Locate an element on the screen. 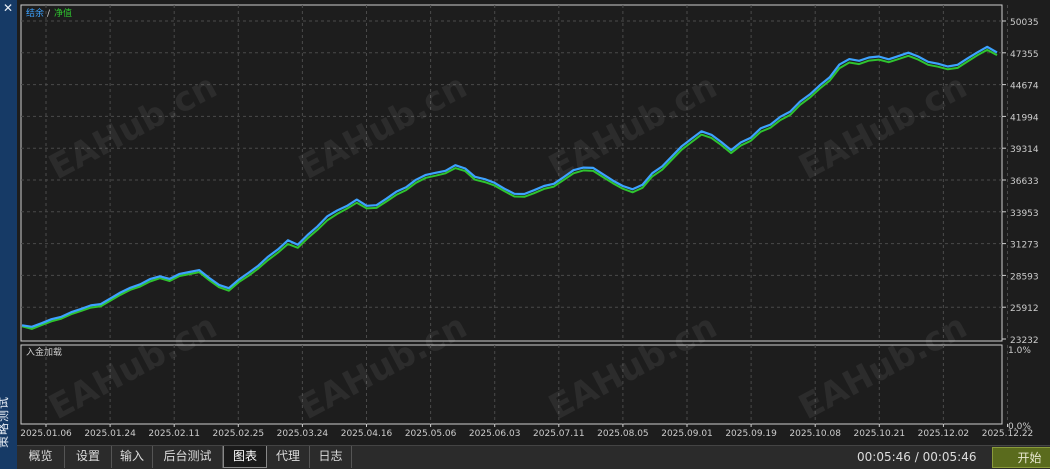 This screenshot has height=469, width=1050. y-tick-label: 41994 is located at coordinates (1024, 118).